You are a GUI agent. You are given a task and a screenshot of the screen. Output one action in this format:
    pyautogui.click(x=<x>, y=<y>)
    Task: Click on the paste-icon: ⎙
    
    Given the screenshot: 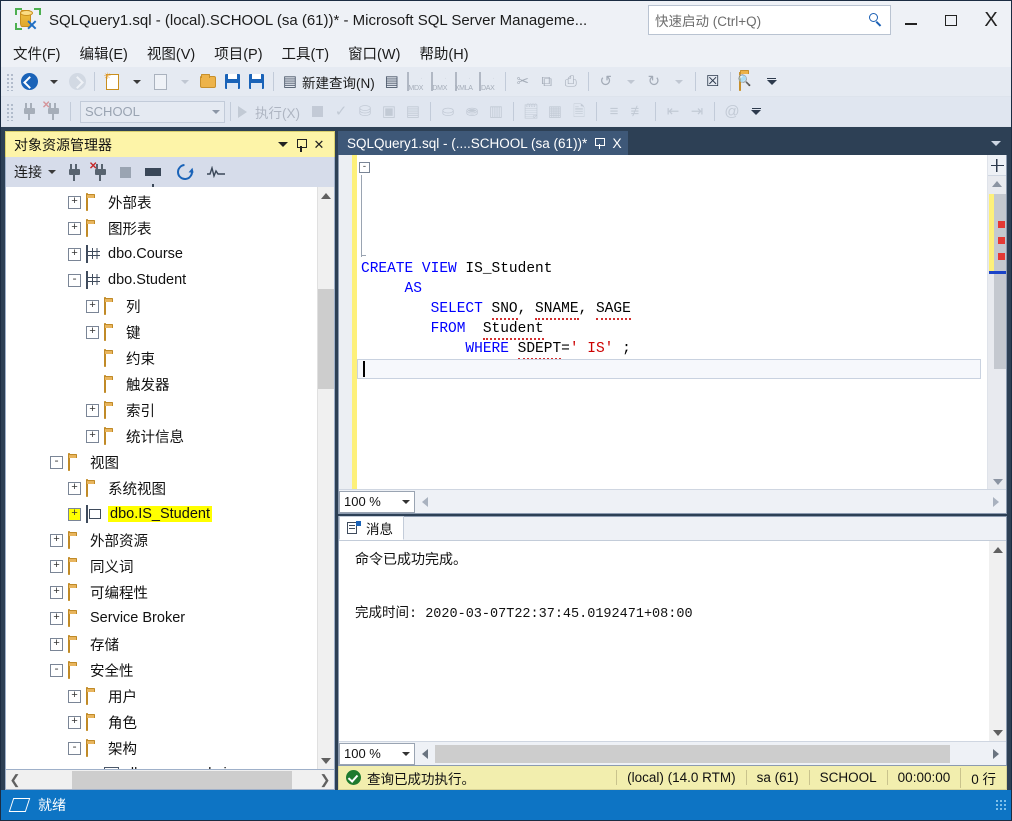 What is the action you would take?
    pyautogui.click(x=571, y=82)
    